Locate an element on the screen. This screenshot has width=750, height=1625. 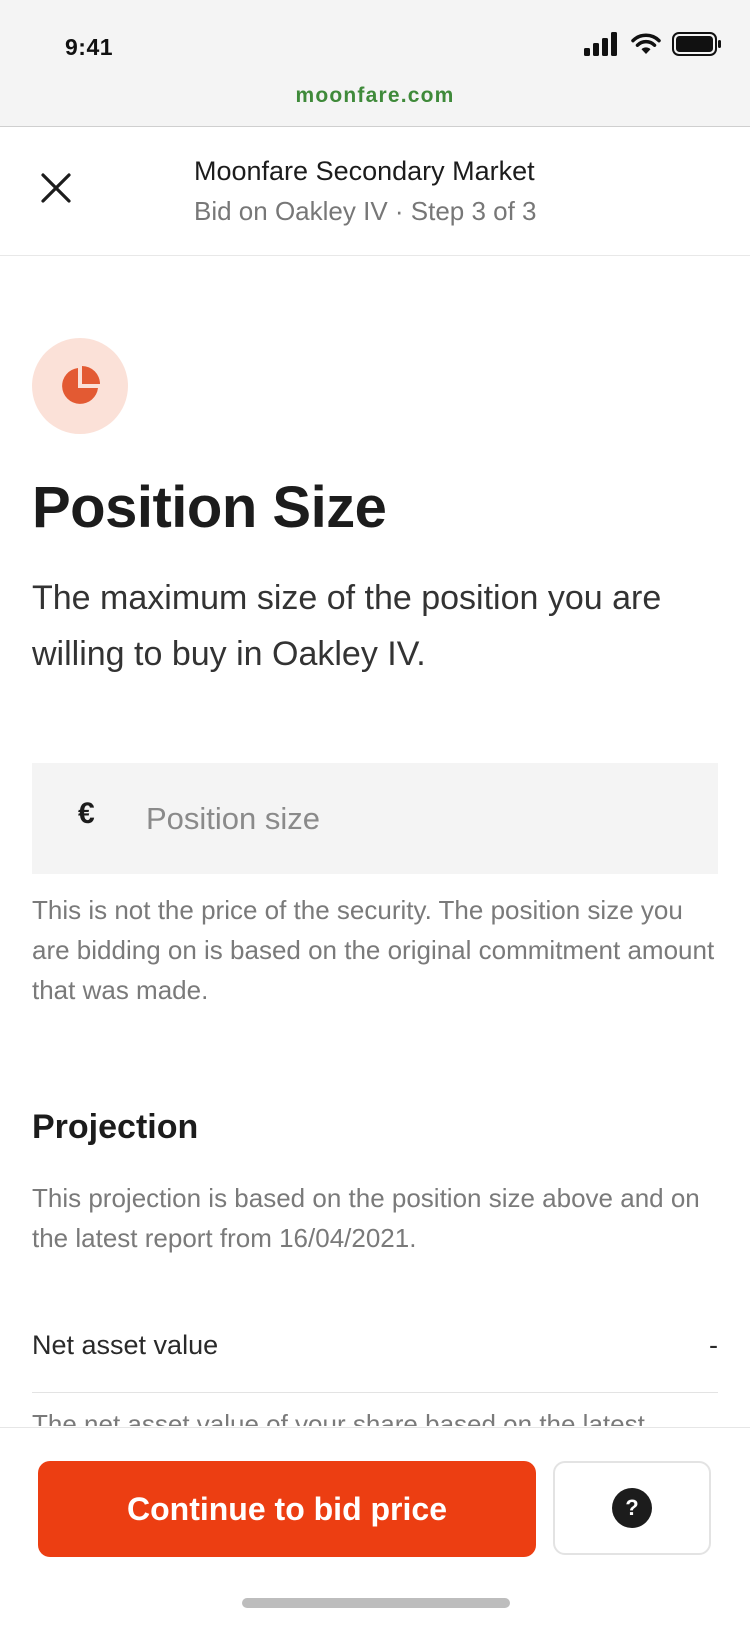
page-header is located at coordinates (375, 191).